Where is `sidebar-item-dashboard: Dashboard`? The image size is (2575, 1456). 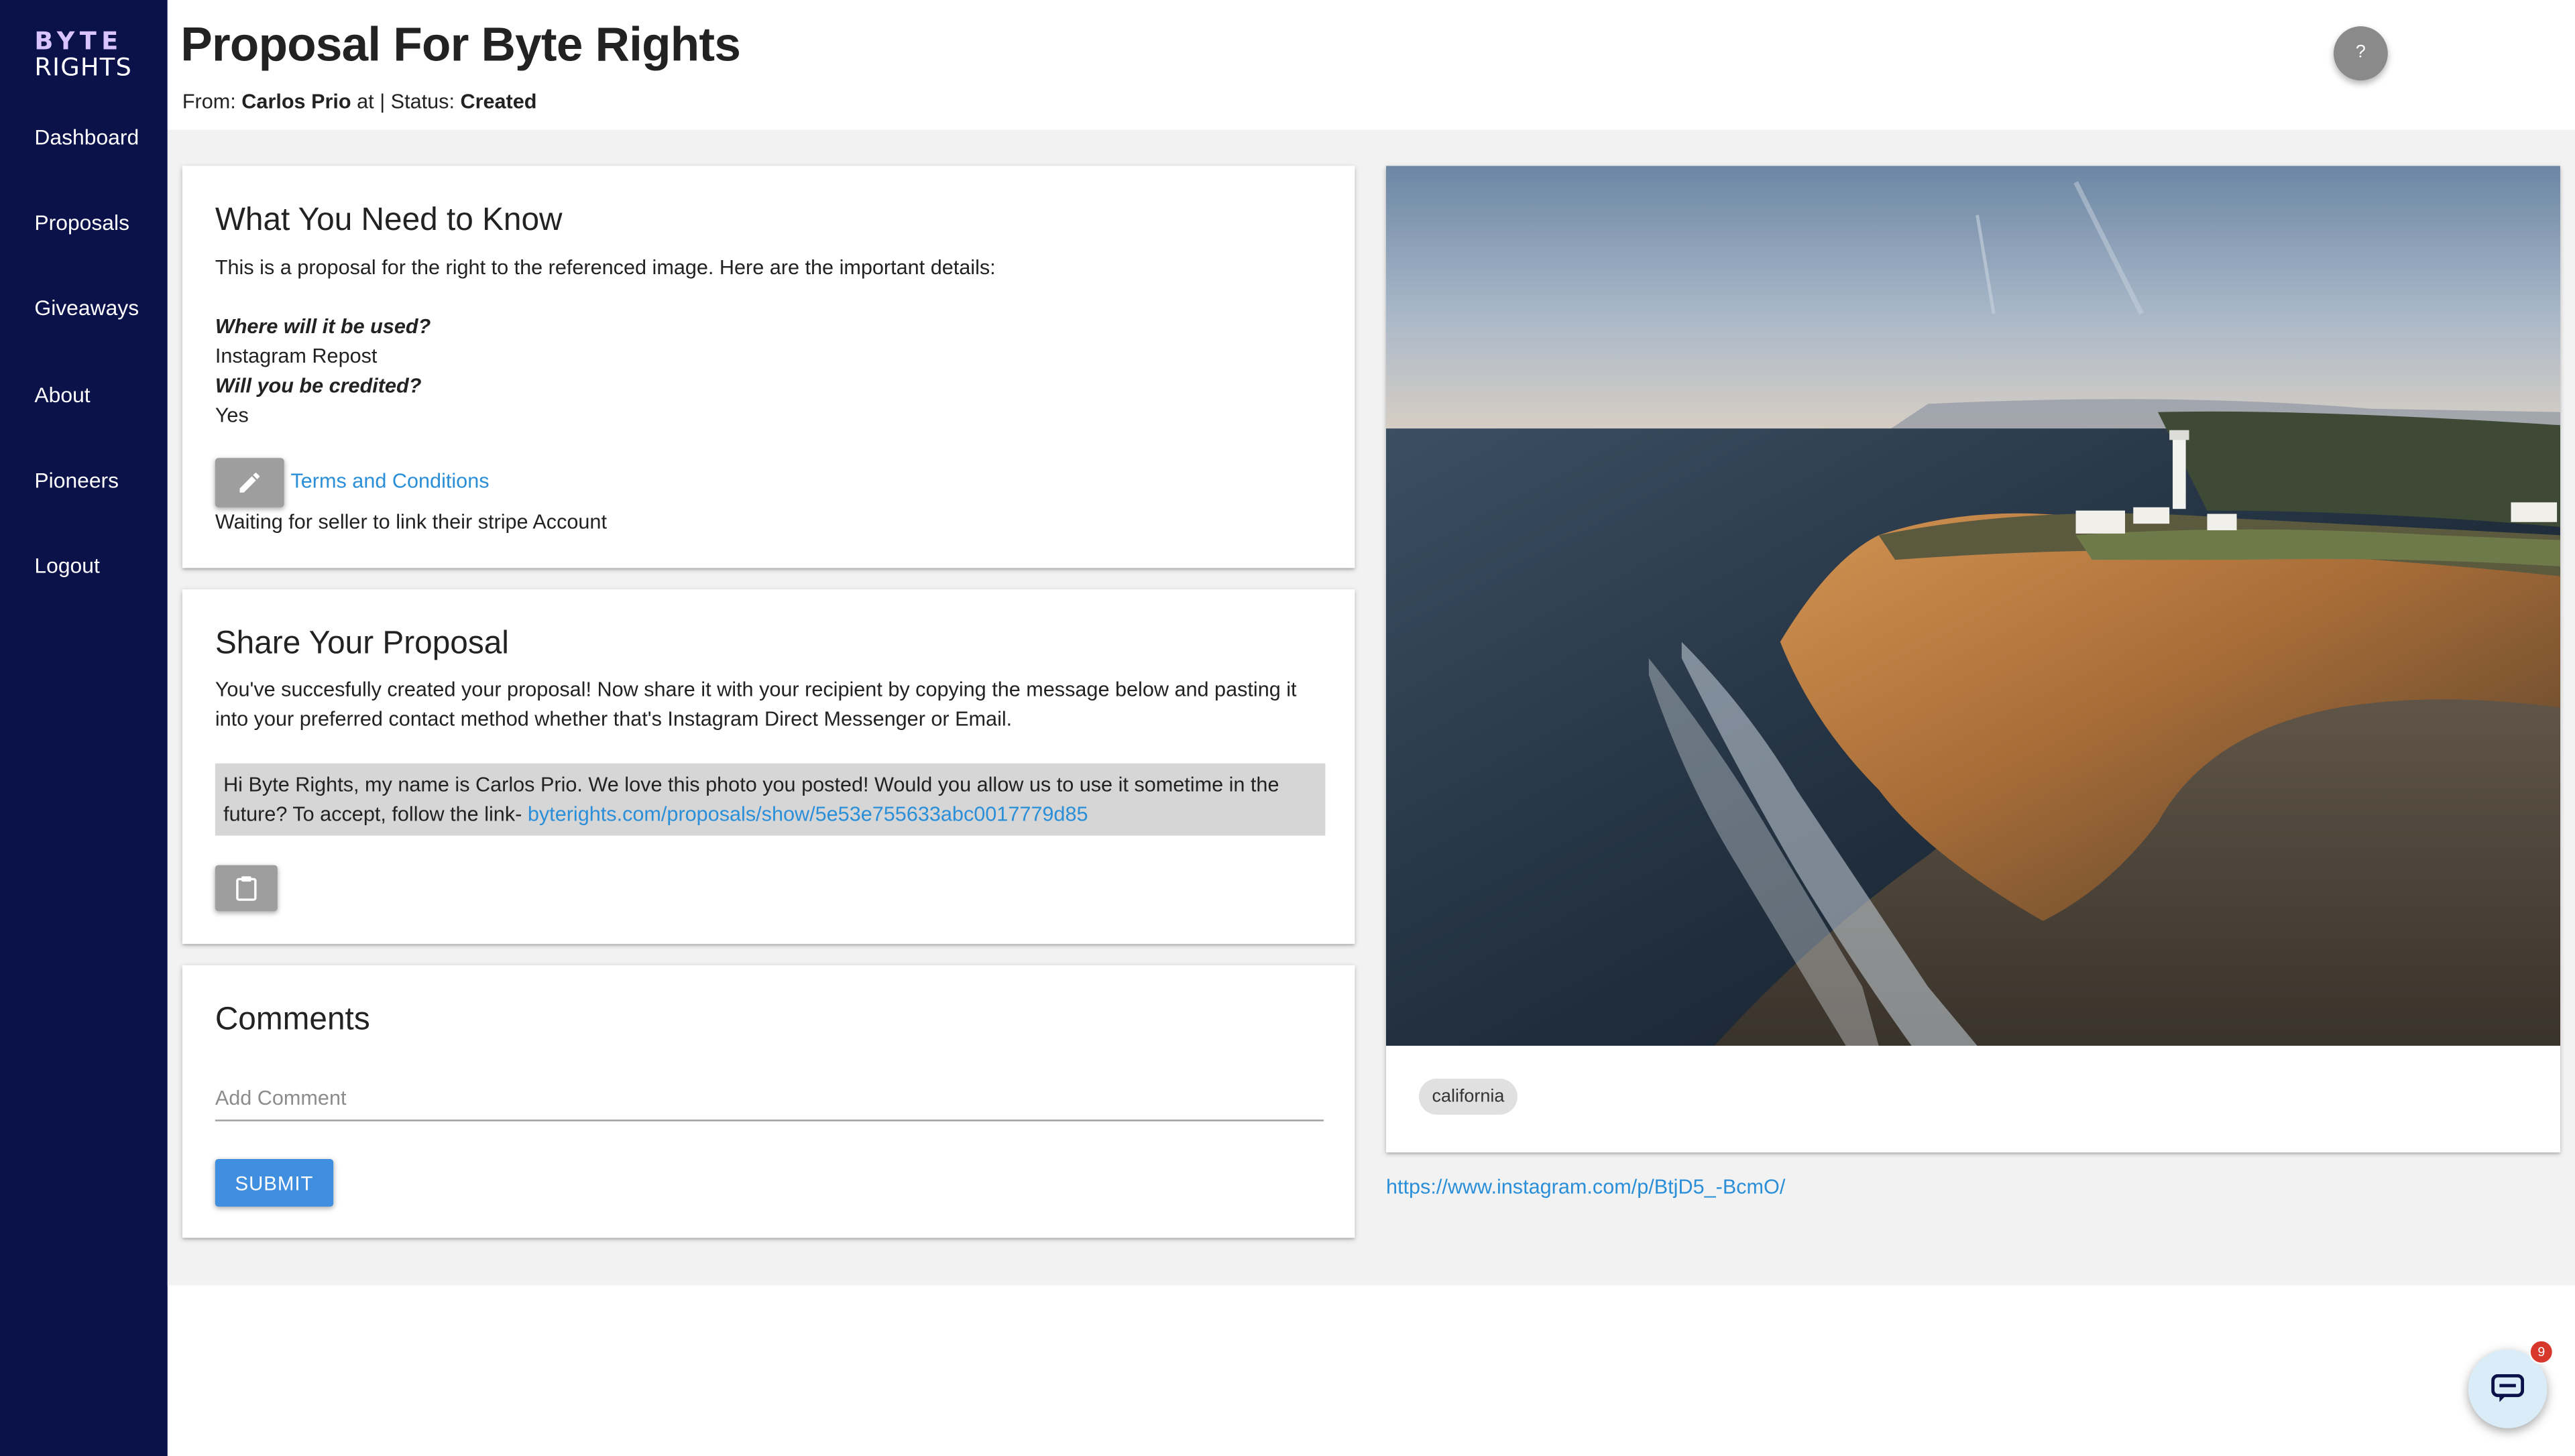 sidebar-item-dashboard: Dashboard is located at coordinates (86, 137).